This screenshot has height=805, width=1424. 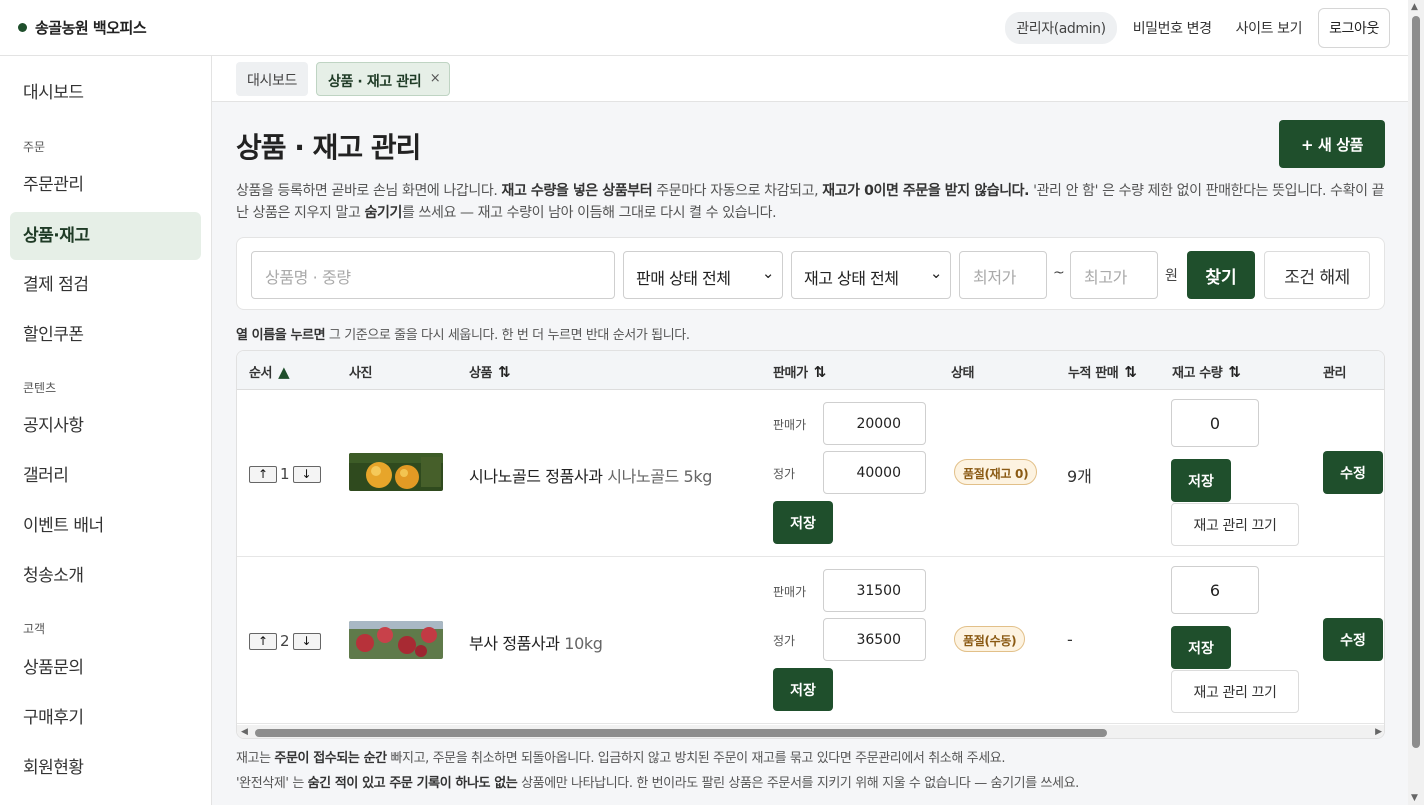 What do you see at coordinates (996, 472) in the screenshot?
I see `status-badge: 품절(재고 0)` at bounding box center [996, 472].